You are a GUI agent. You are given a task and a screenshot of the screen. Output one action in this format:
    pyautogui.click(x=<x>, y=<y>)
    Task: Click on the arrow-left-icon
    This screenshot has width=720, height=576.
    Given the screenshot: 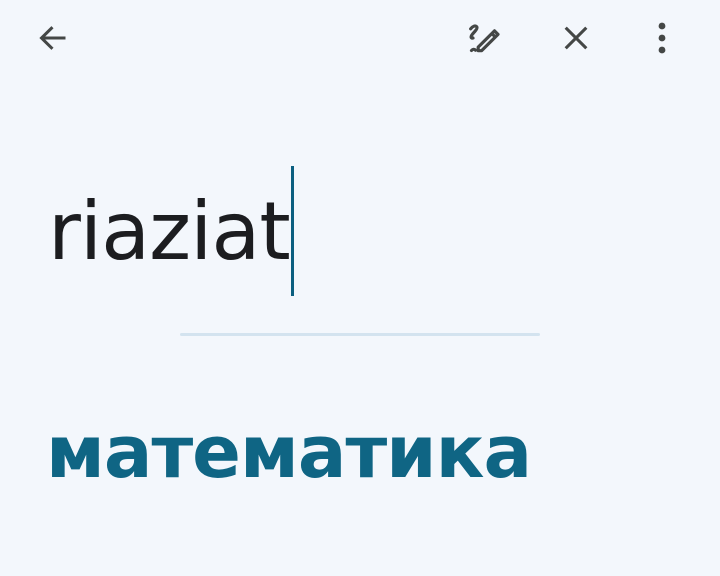 What is the action you would take?
    pyautogui.click(x=52, y=38)
    